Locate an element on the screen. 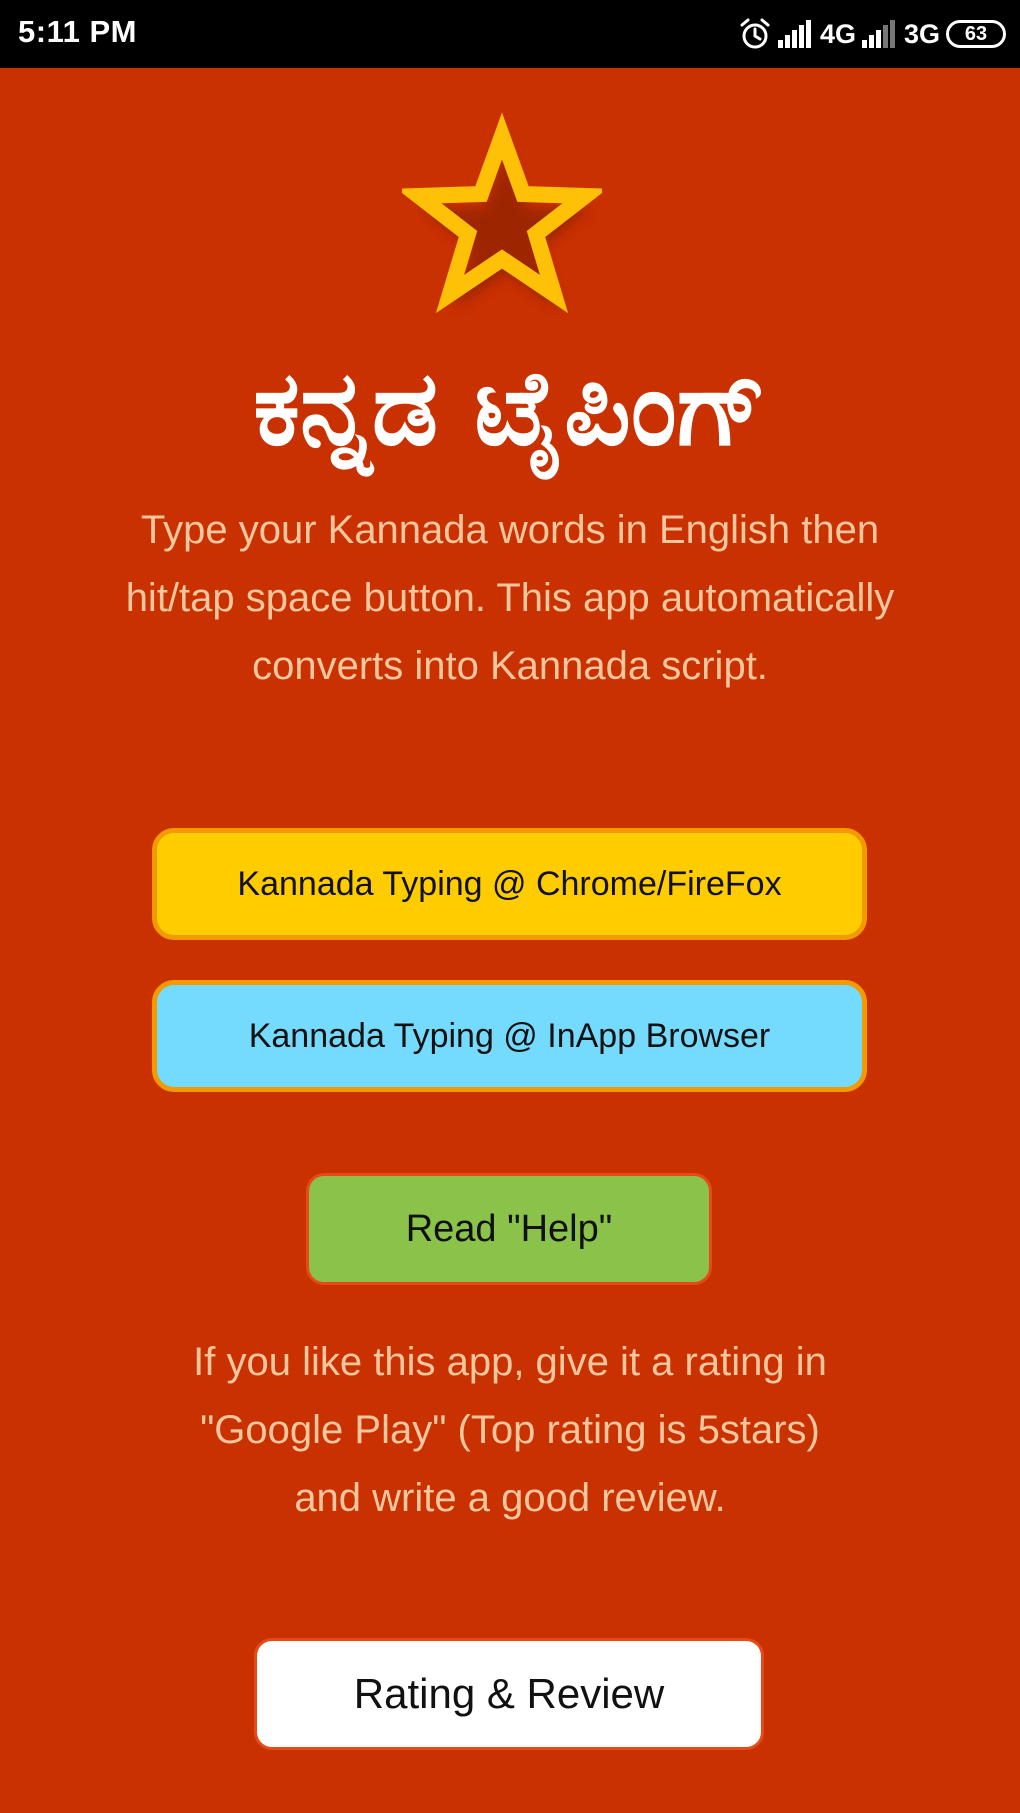  chrome-typing-button: Kannada Typing @ Chrome/FireFox is located at coordinates (509, 884).